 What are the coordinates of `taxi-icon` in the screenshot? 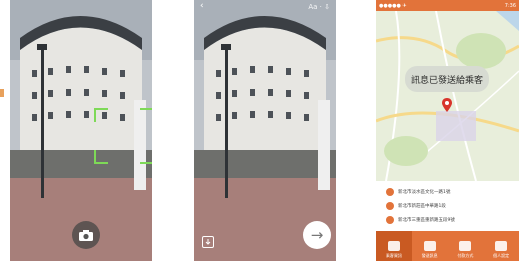 It's located at (390, 192).